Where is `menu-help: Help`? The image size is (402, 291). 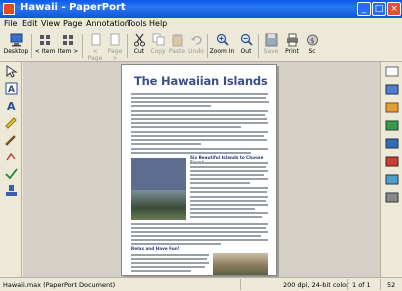 menu-help: Help is located at coordinates (158, 23).